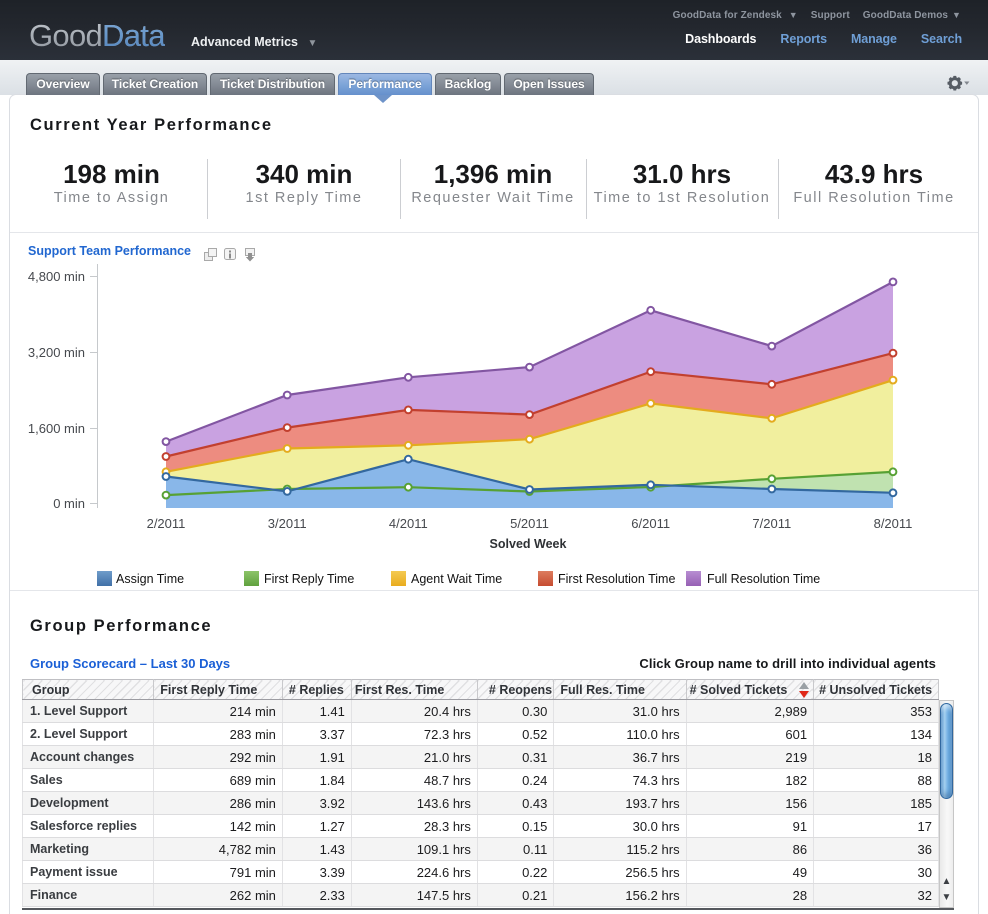 The width and height of the screenshot is (988, 914). I want to click on svg-text: 7/2011, so click(771, 523).